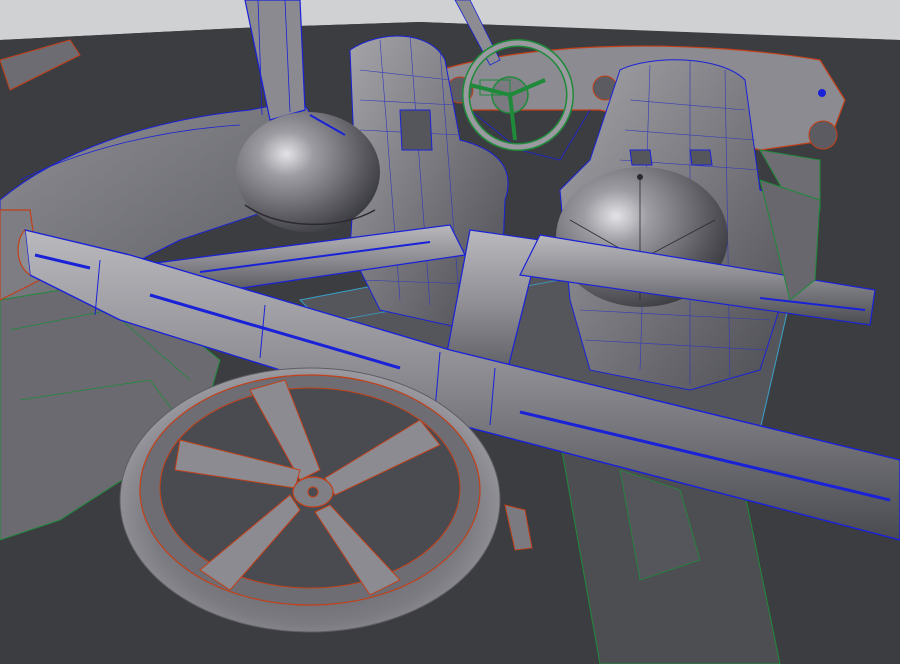  I want to click on right-air-vent, so click(823, 135).